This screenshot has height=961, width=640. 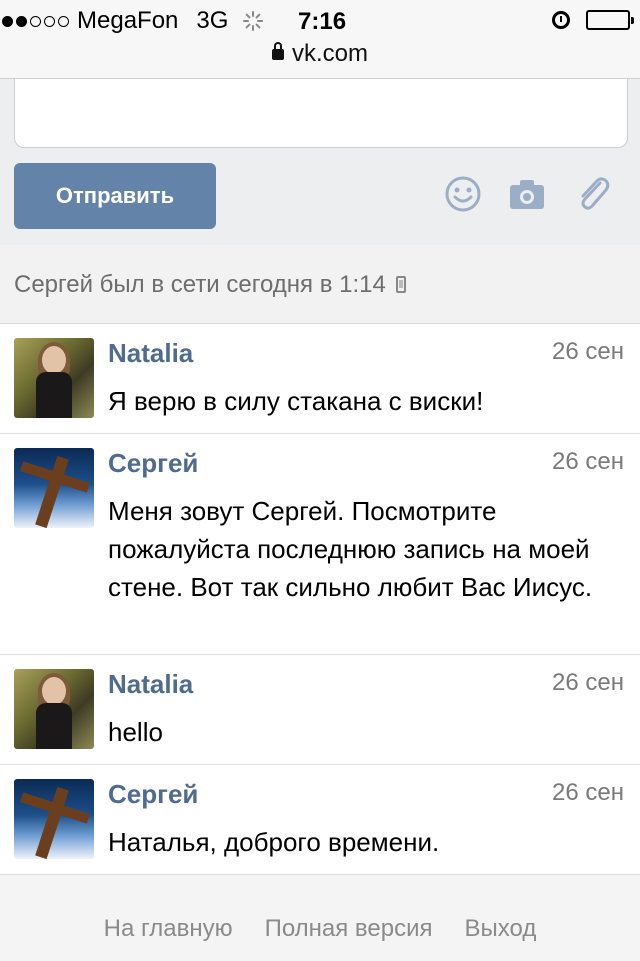 I want to click on message-text: Наталья, доброго времени., so click(x=274, y=842).